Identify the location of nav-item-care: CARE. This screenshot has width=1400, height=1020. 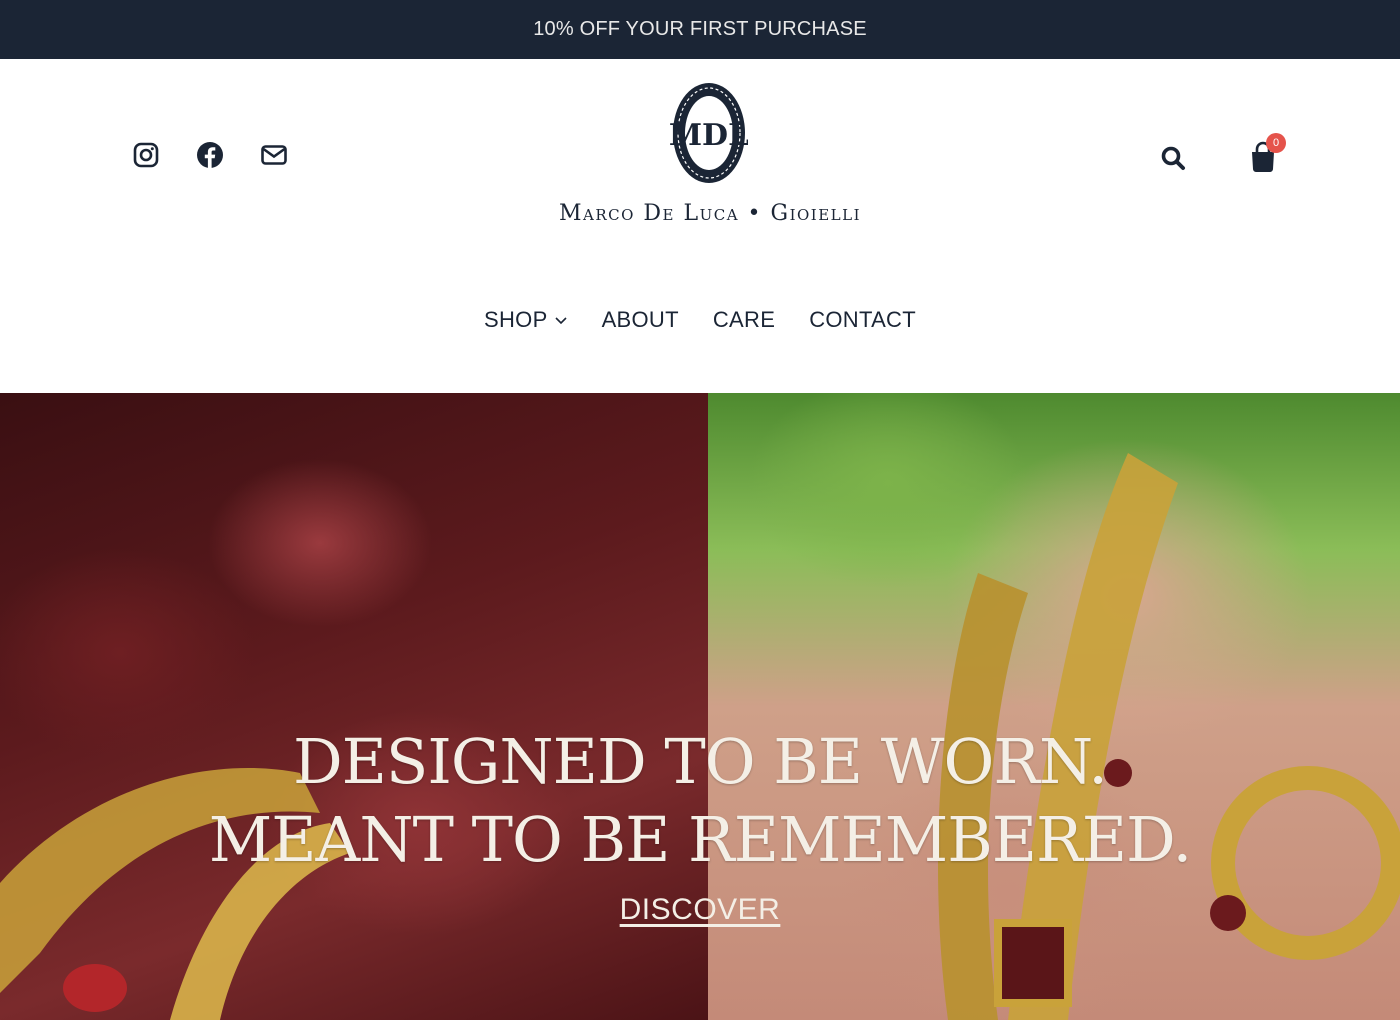
(744, 320).